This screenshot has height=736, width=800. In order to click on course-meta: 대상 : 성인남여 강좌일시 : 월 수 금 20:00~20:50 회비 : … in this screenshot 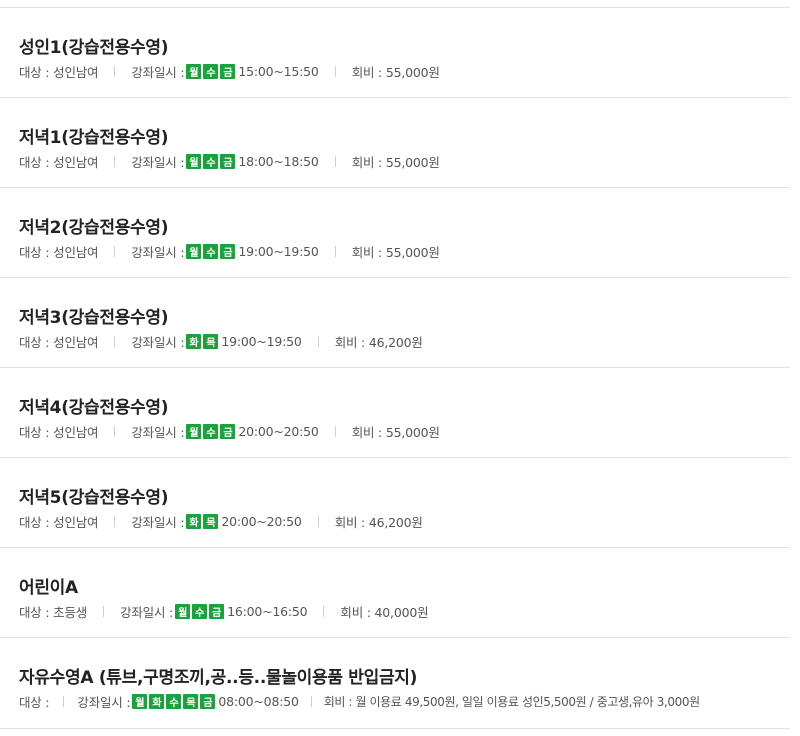, I will do `click(229, 431)`.